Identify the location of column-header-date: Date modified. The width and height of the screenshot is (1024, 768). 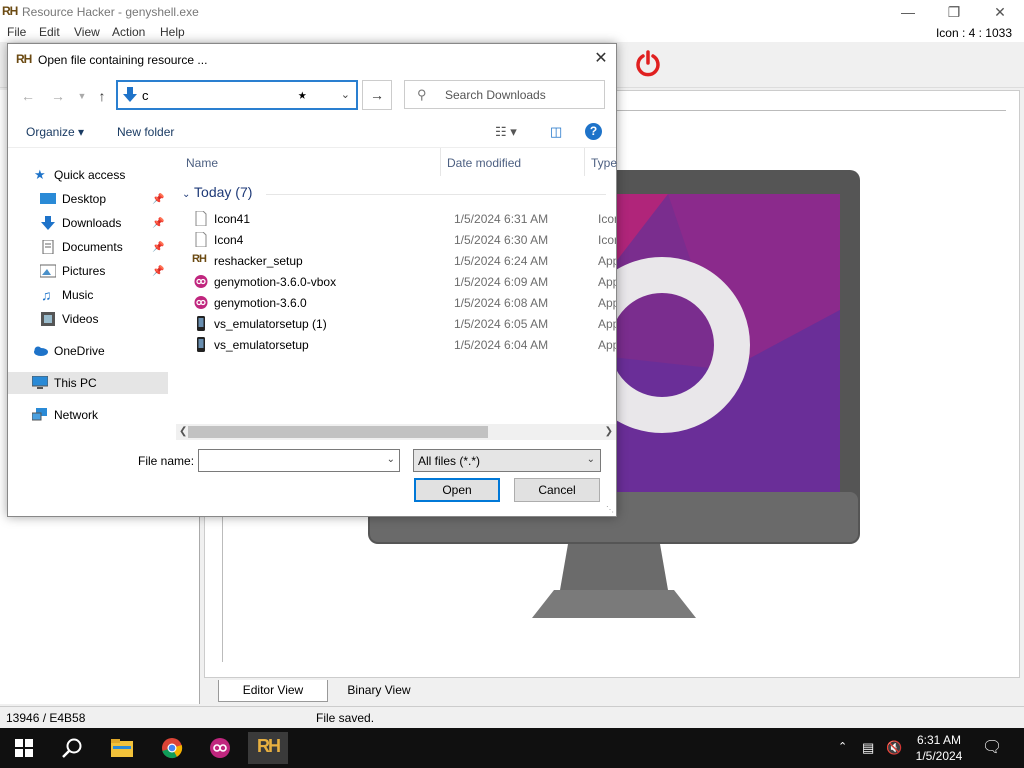
(484, 163).